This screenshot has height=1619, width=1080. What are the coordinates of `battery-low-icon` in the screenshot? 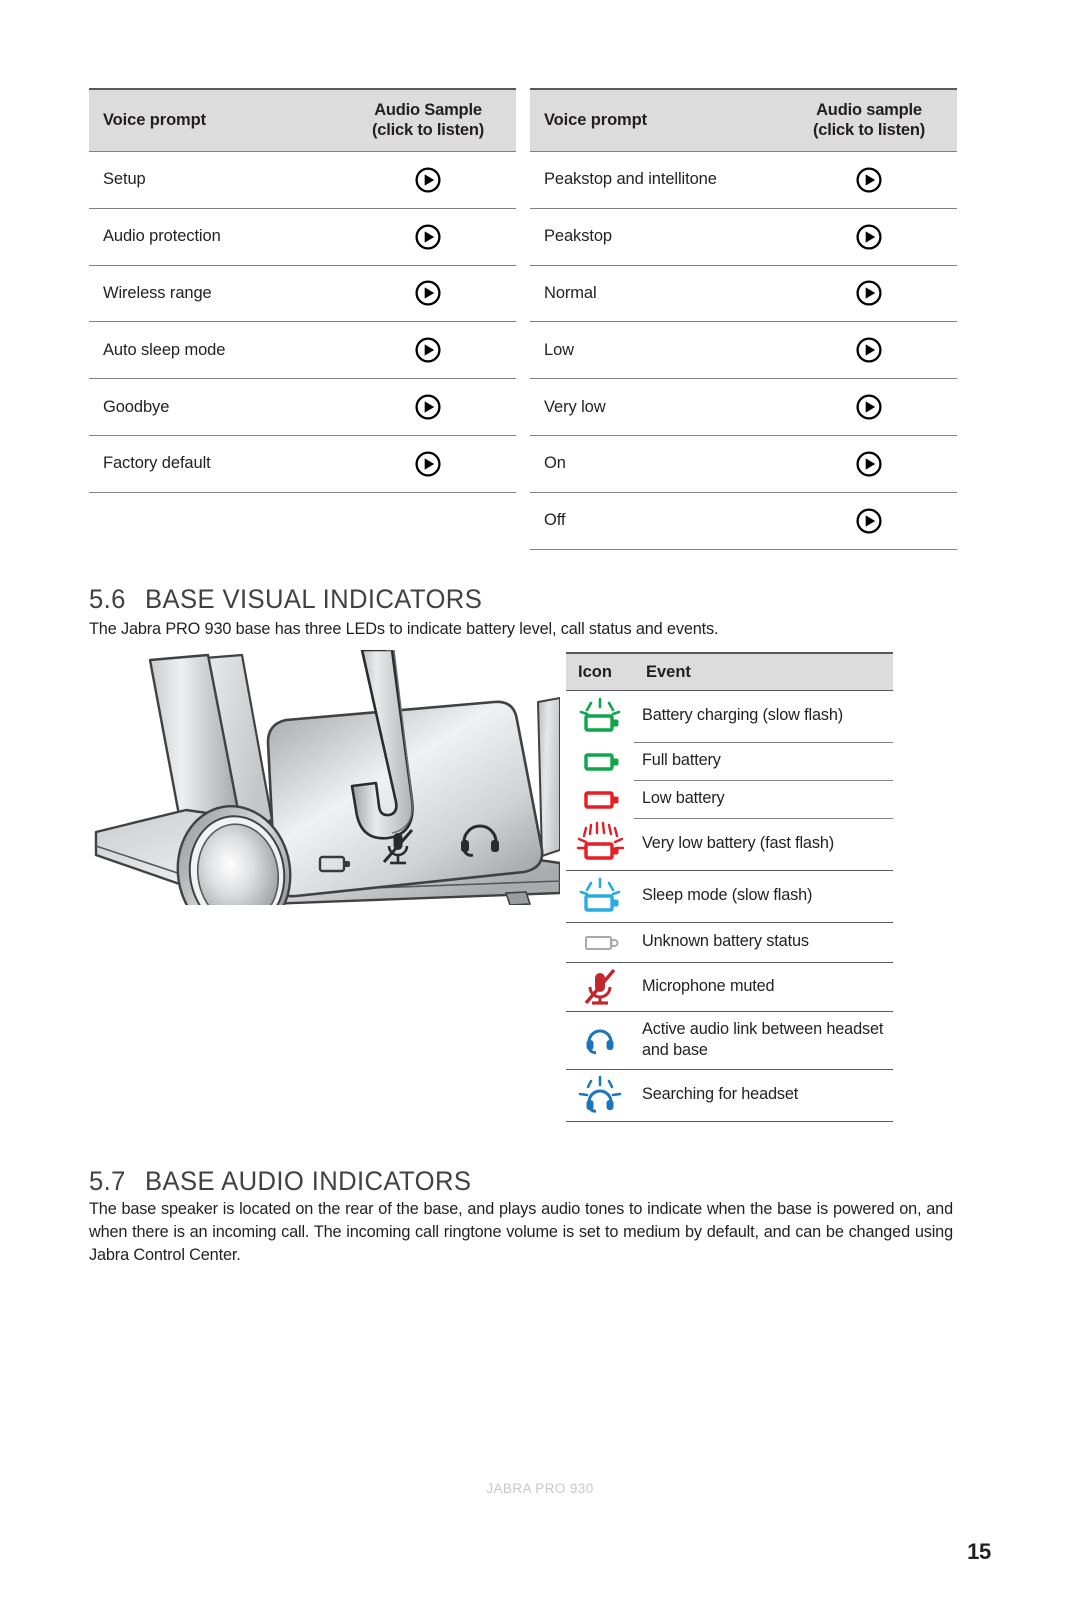 It's located at (601, 800).